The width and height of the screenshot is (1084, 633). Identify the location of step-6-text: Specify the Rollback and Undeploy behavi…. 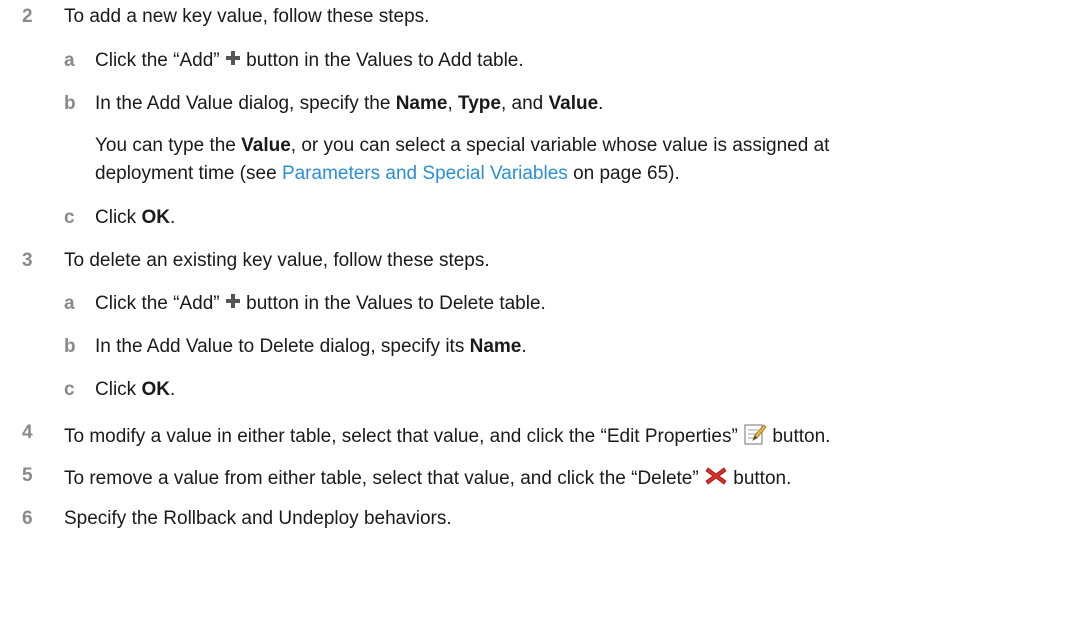
(258, 518).